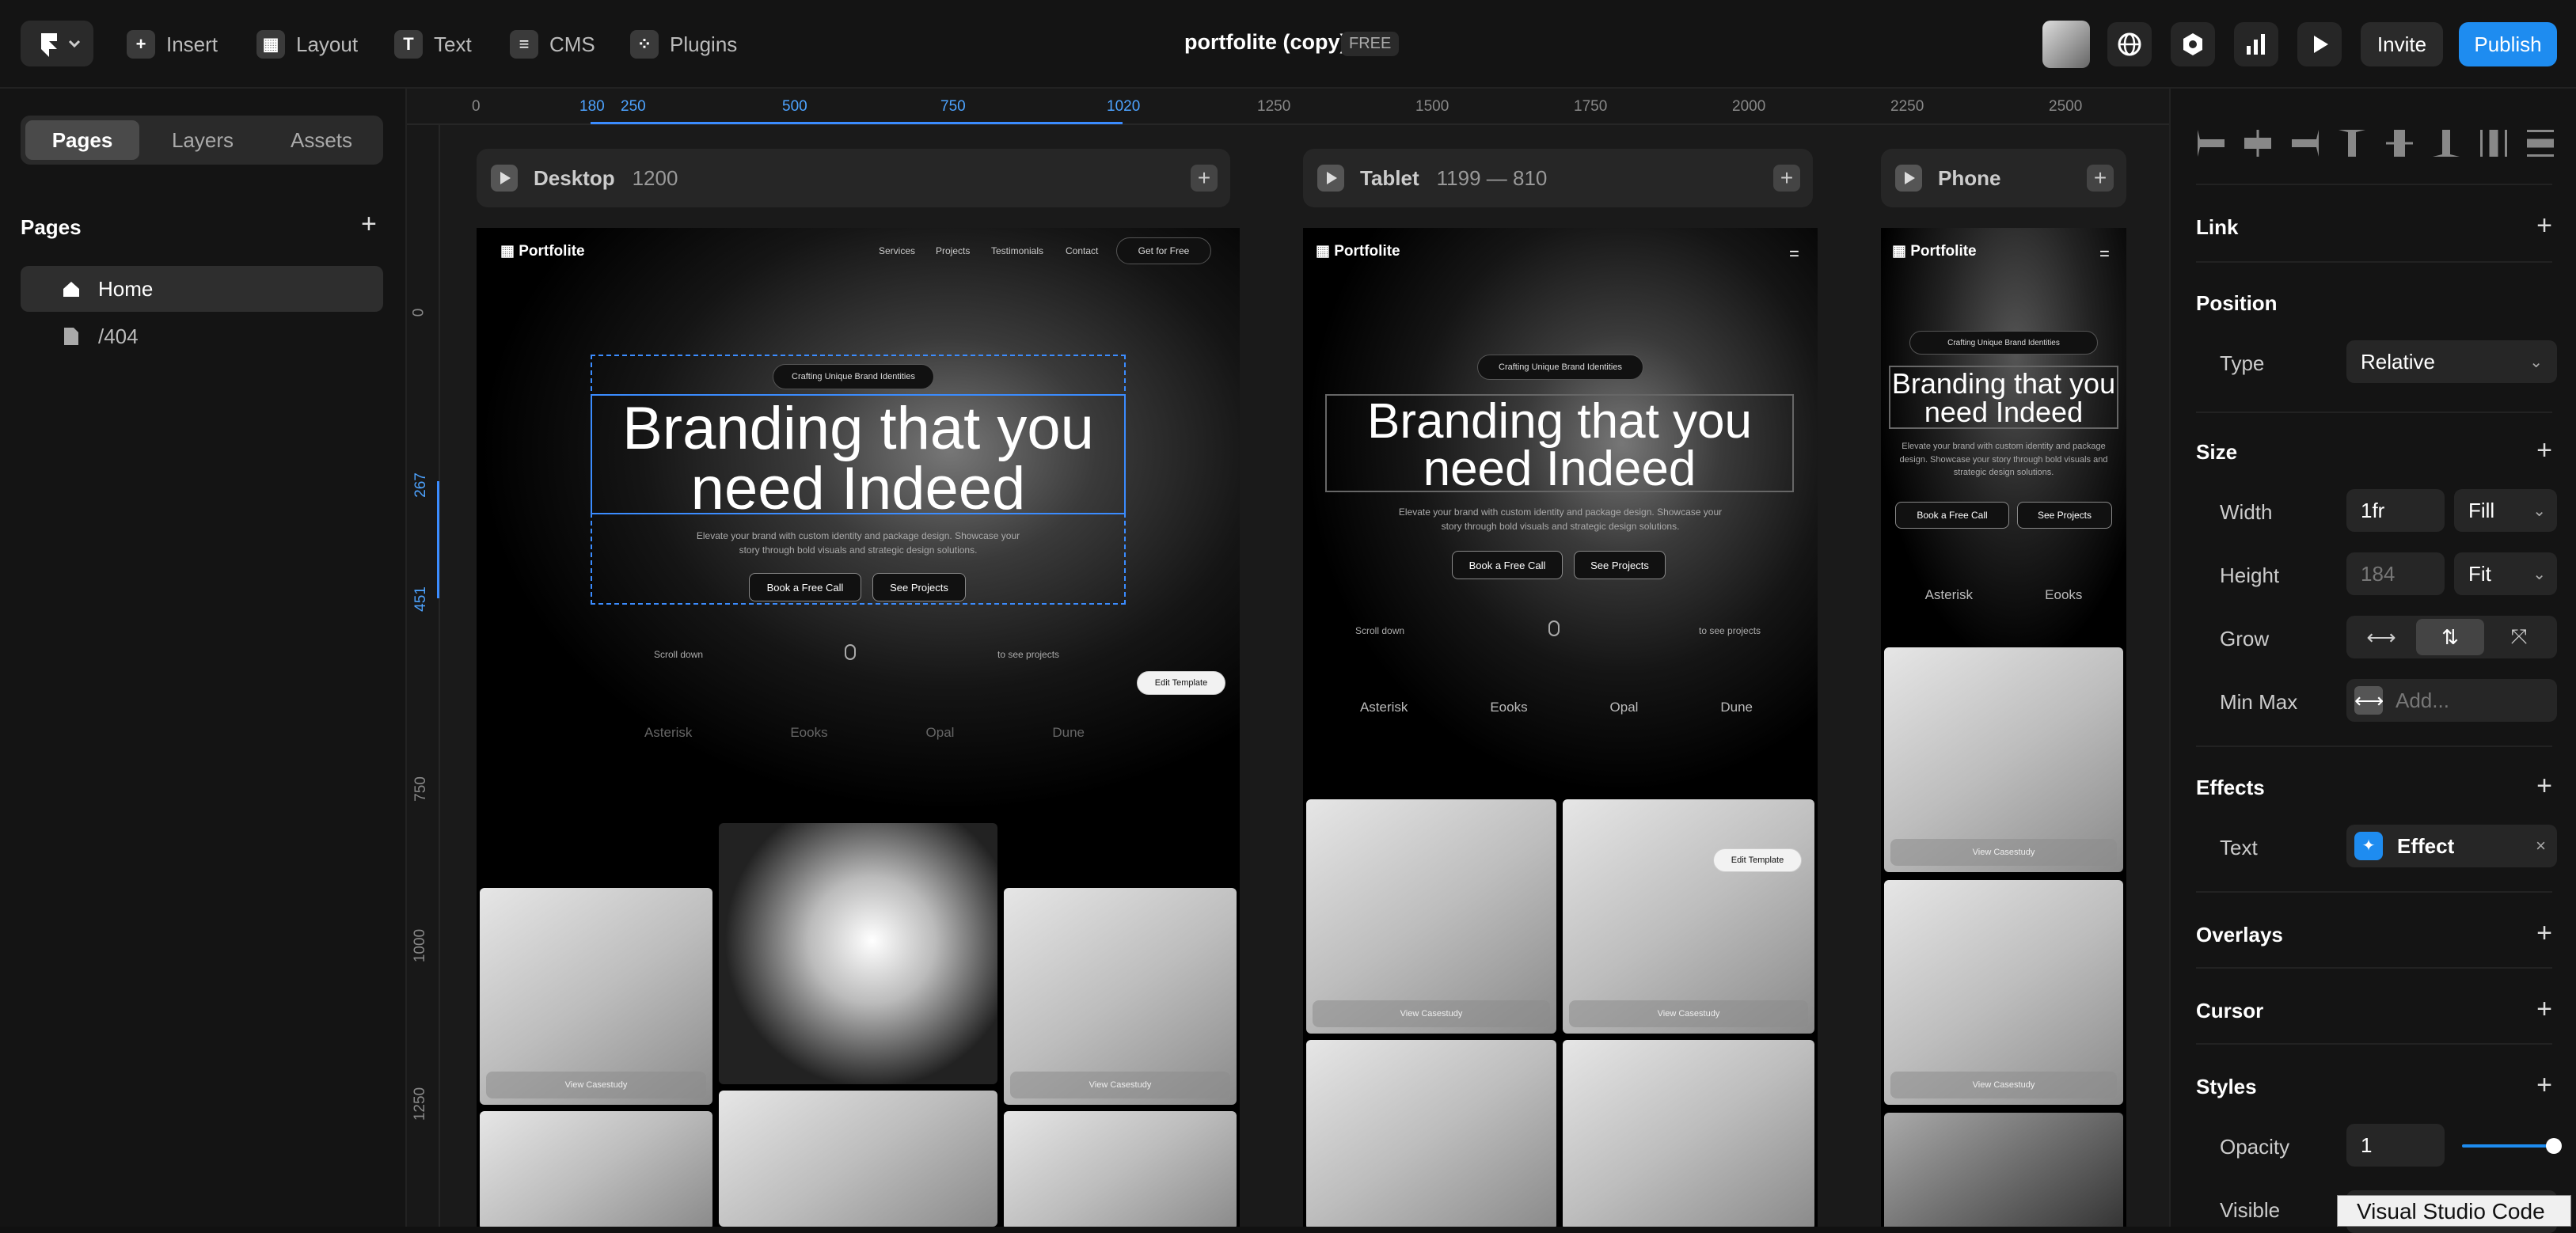  What do you see at coordinates (1082, 250) in the screenshot?
I see `nav-link: Contact` at bounding box center [1082, 250].